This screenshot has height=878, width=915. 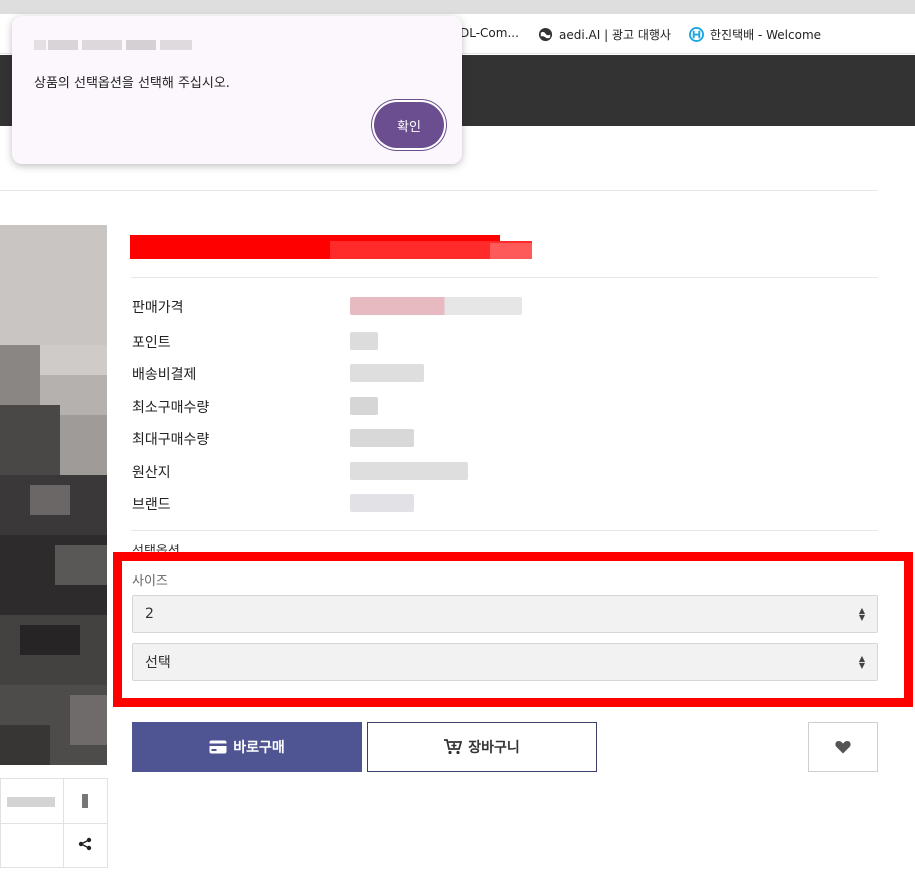 What do you see at coordinates (171, 440) in the screenshot?
I see `label-max-qty: 최대구매수량` at bounding box center [171, 440].